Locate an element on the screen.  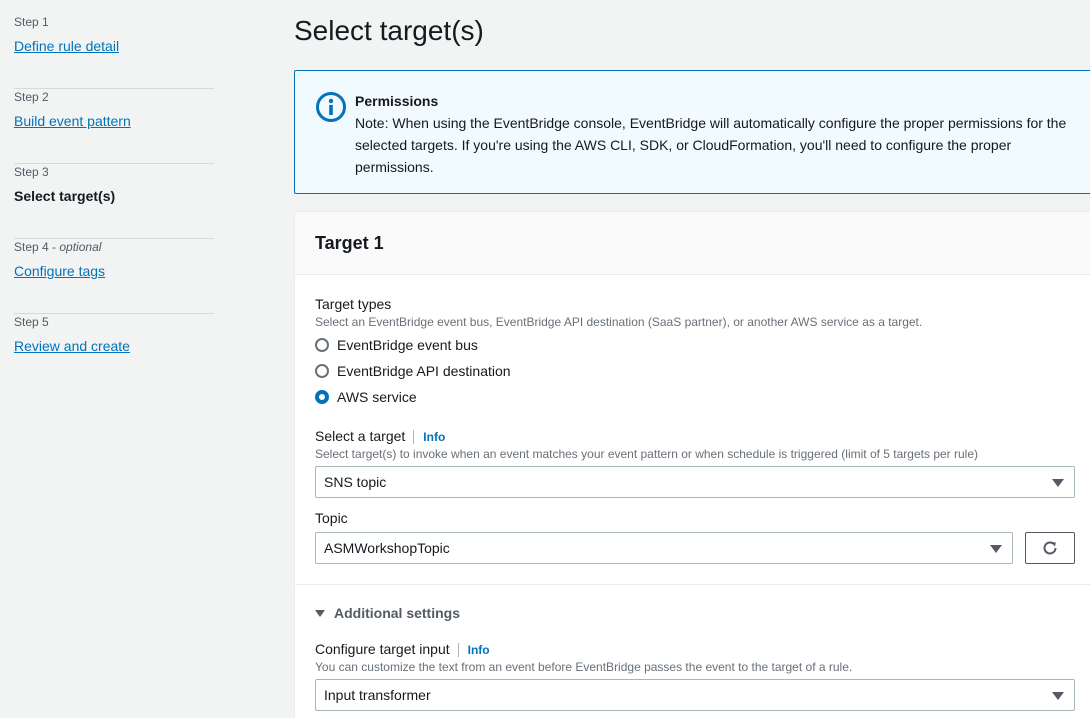
step-link-build-event-pattern: Build event pattern is located at coordinates (72, 121).